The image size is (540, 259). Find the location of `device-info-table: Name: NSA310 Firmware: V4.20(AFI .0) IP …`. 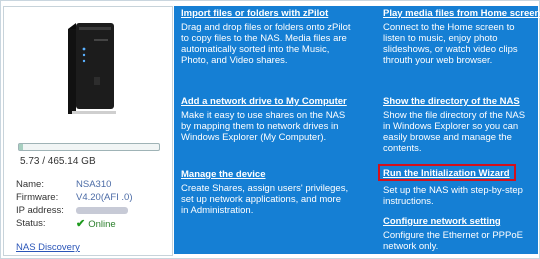

device-info-table: Name: NSA310 Firmware: V4.20(AFI .0) IP … is located at coordinates (74, 204).